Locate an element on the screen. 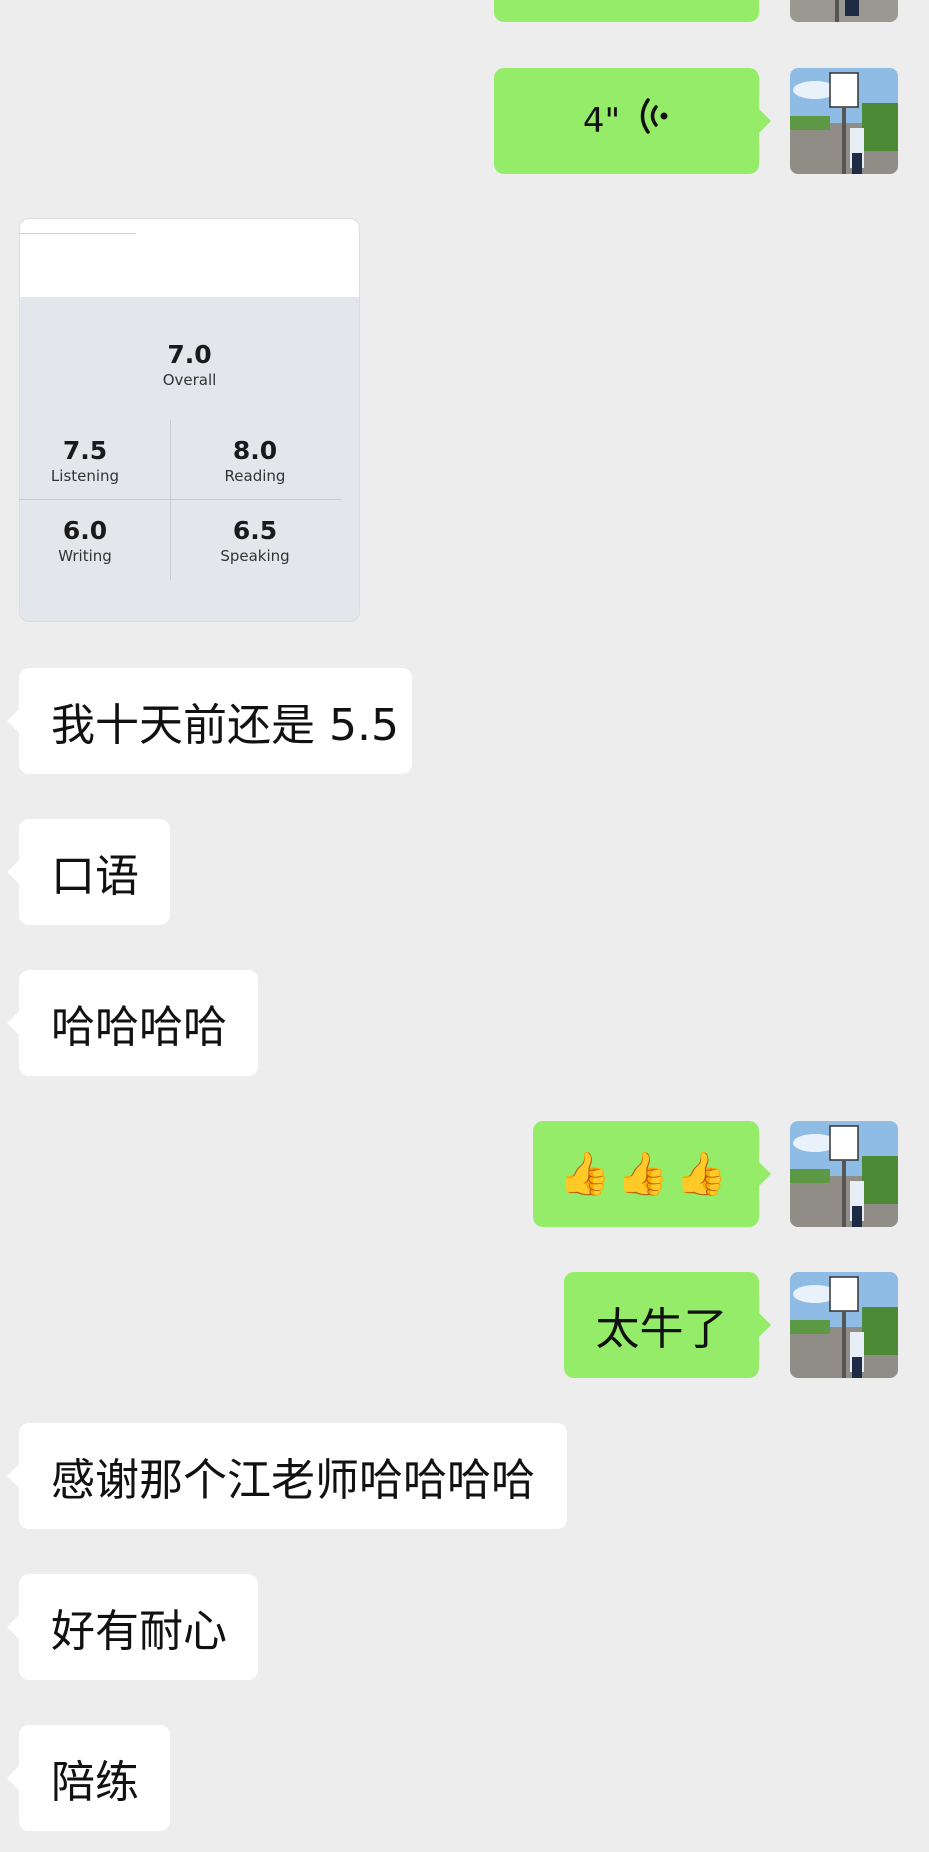 The image size is (929, 1852). reading-score-label: Reading is located at coordinates (255, 476).